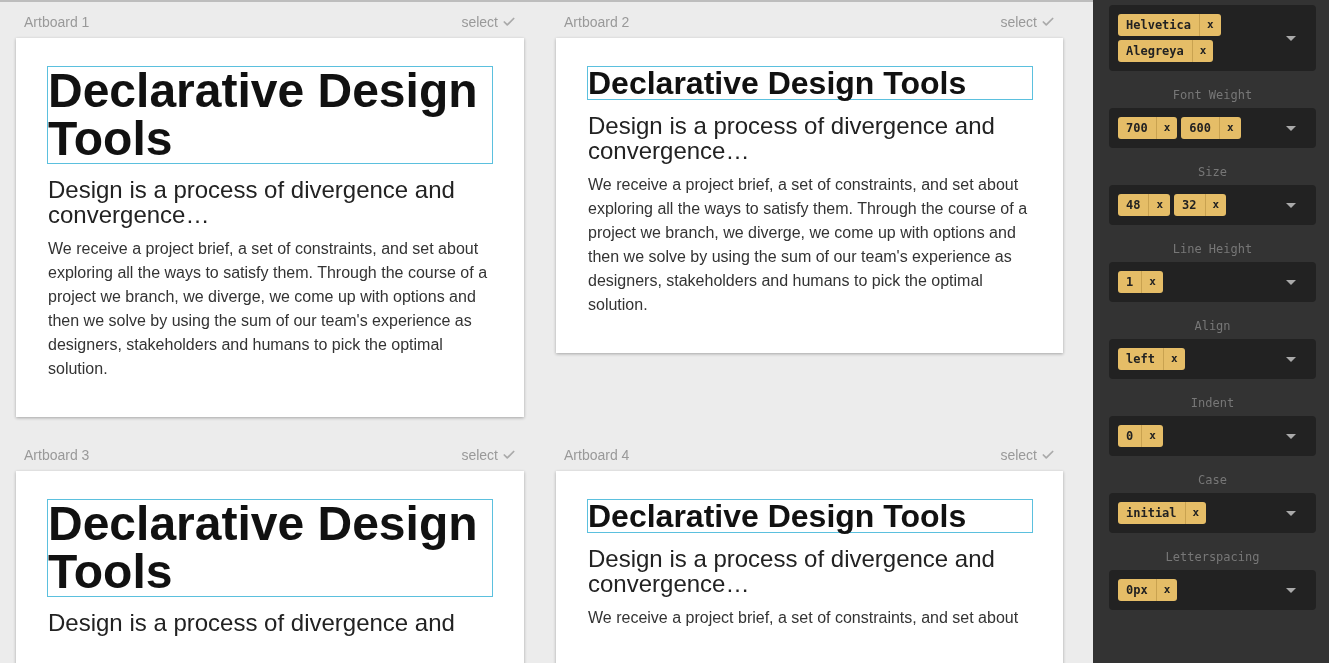 This screenshot has height=663, width=1329. Describe the element at coordinates (1212, 38) in the screenshot. I see `multi-select-field: Helvetica x Alegreya x` at that location.